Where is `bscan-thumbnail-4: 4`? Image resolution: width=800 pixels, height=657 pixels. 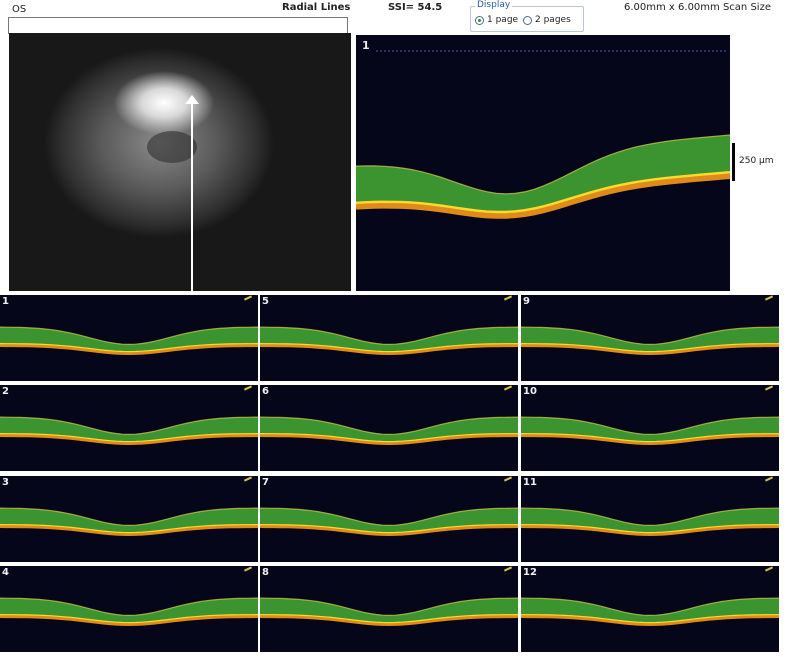 bscan-thumbnail-4: 4 is located at coordinates (129, 609).